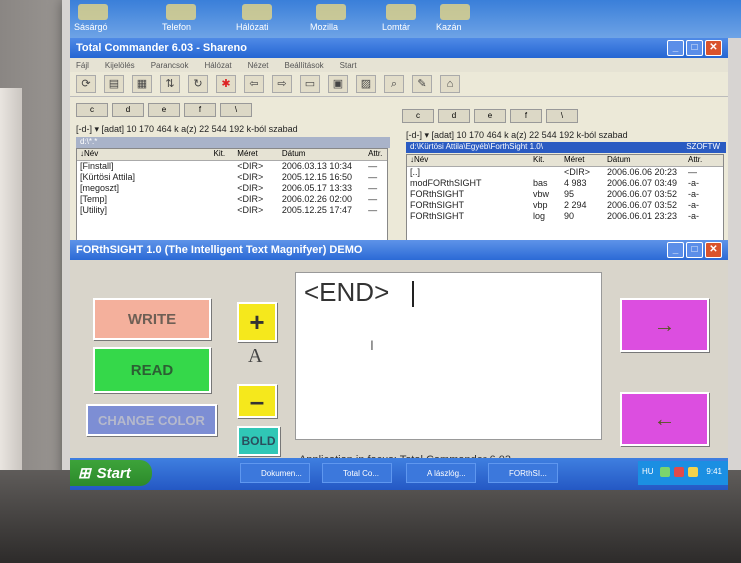 The width and height of the screenshot is (741, 563). Describe the element at coordinates (232, 166) in the screenshot. I see `table-row: [Finstall] <DIR> 2006.03.13 10:34 —` at that location.